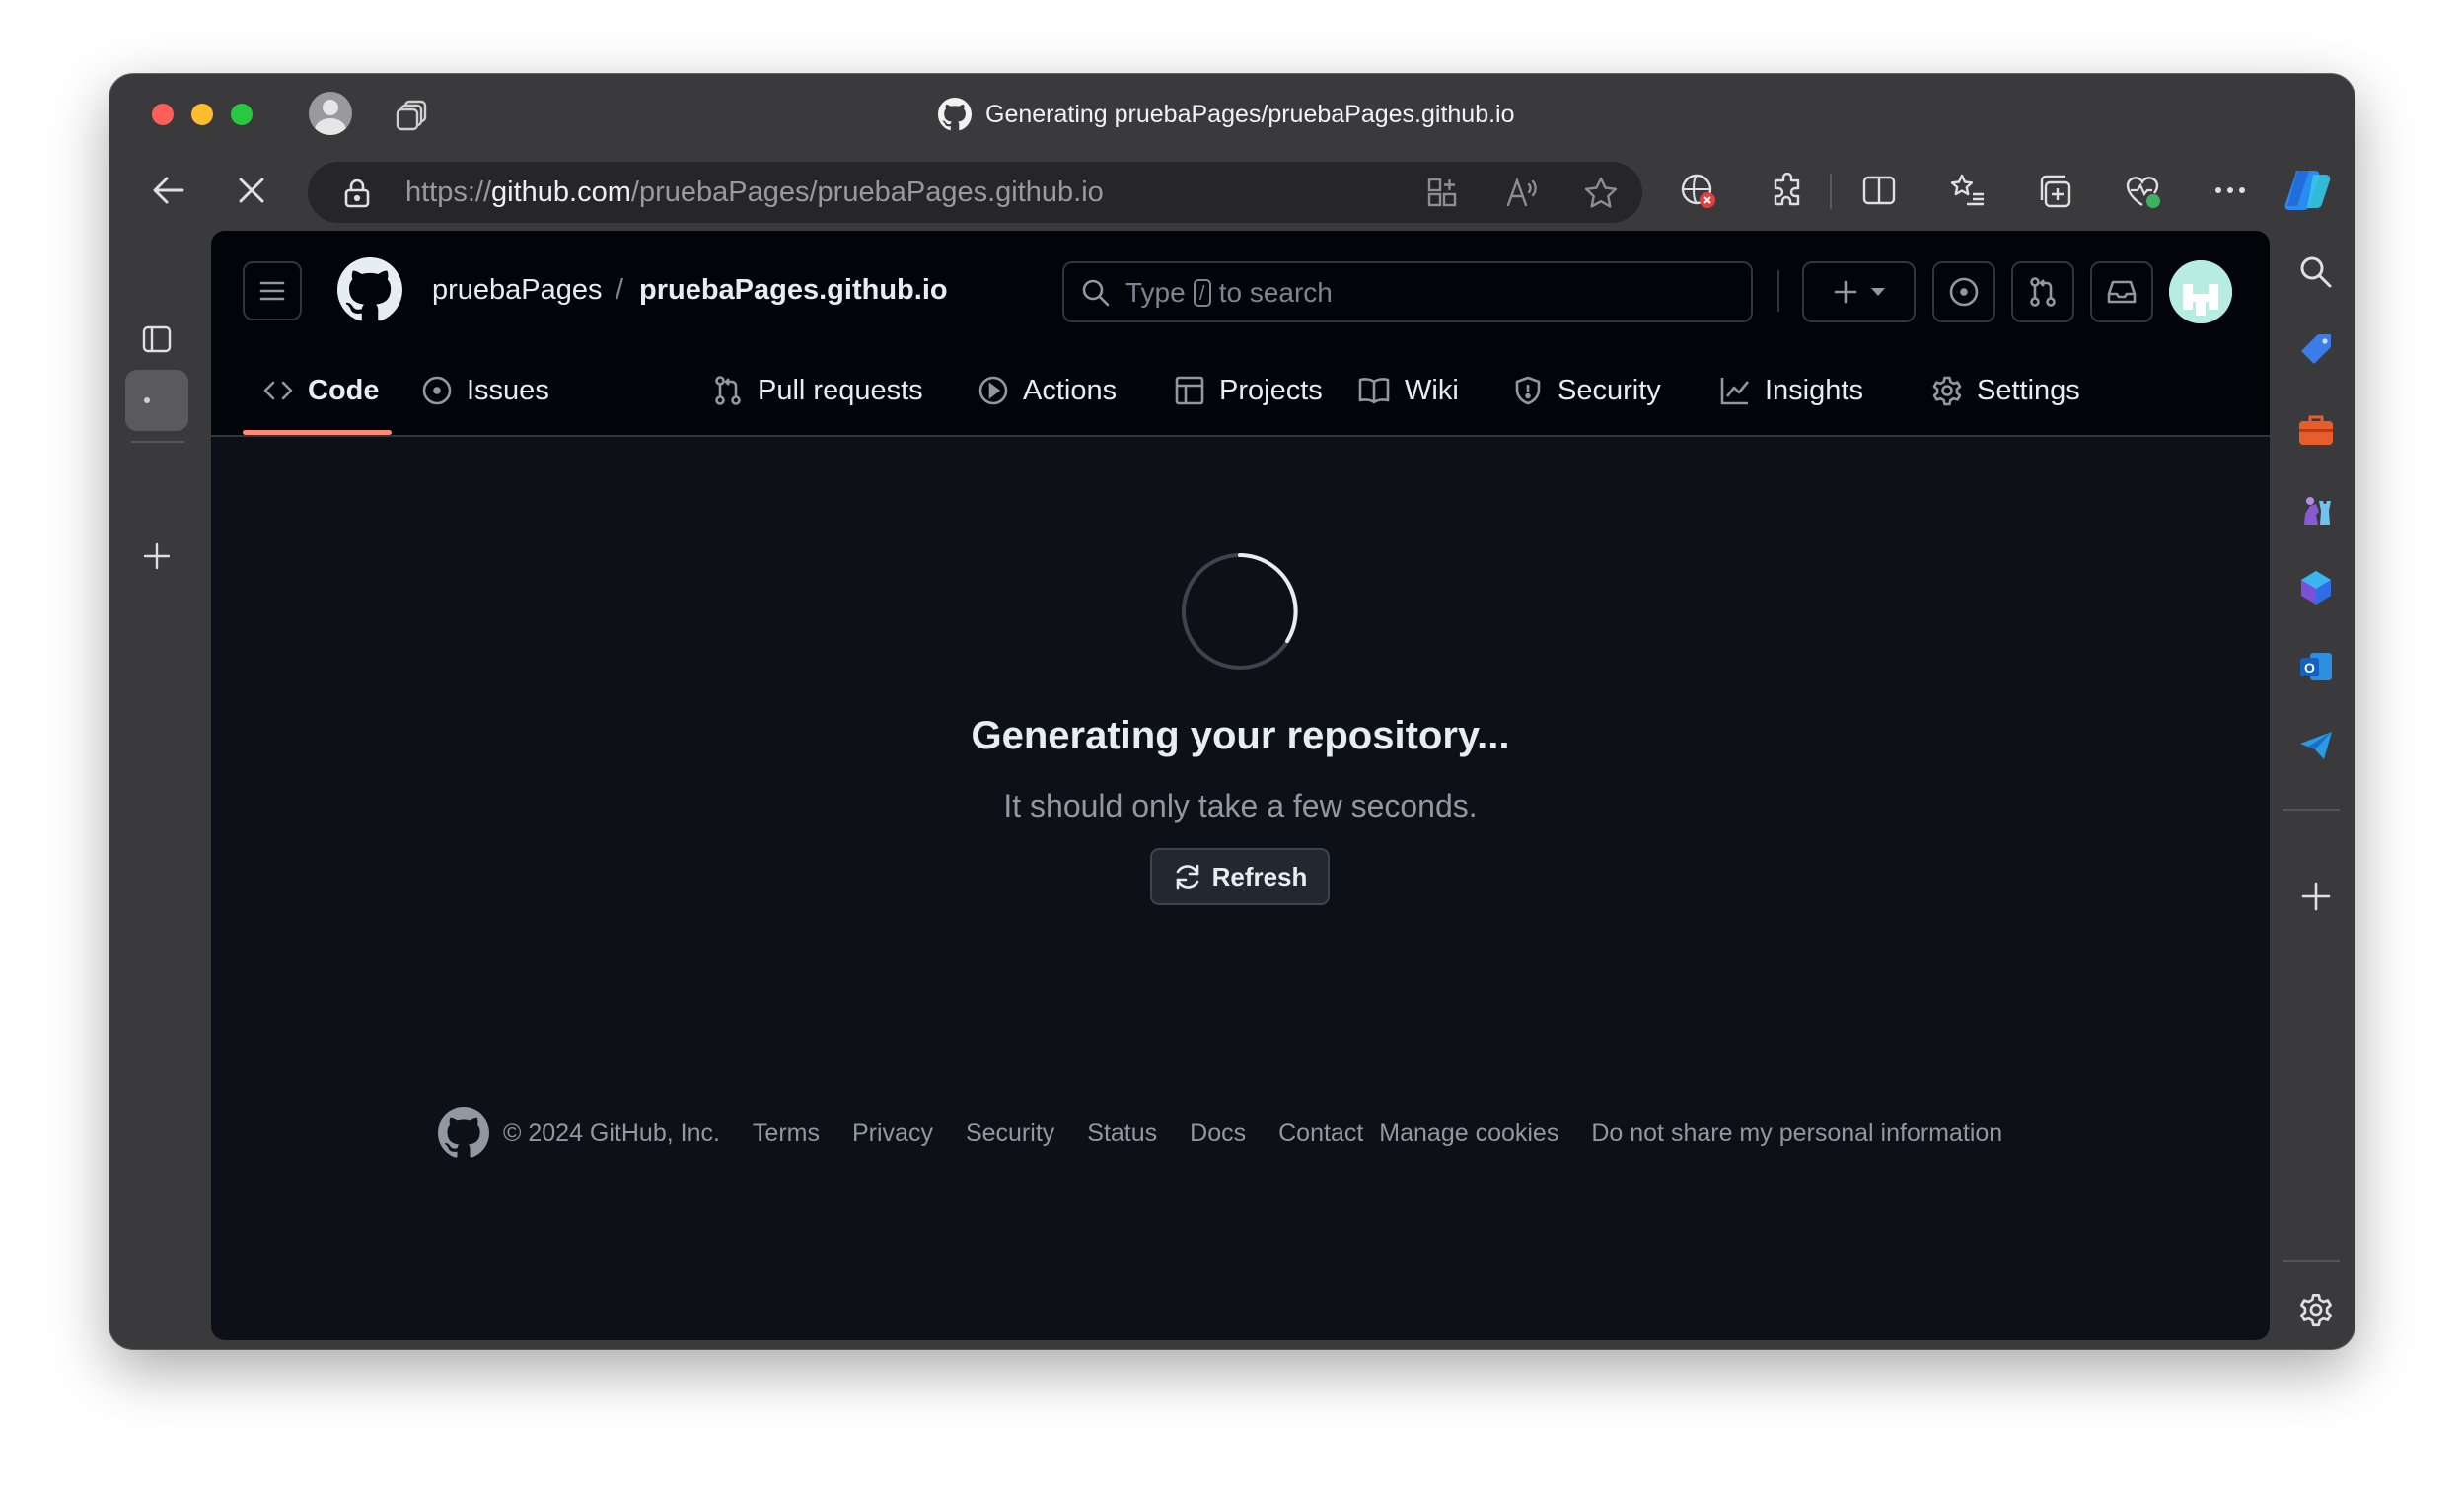 The image size is (2464, 1495). Describe the element at coordinates (1778, 291) in the screenshot. I see `header-divider` at that location.